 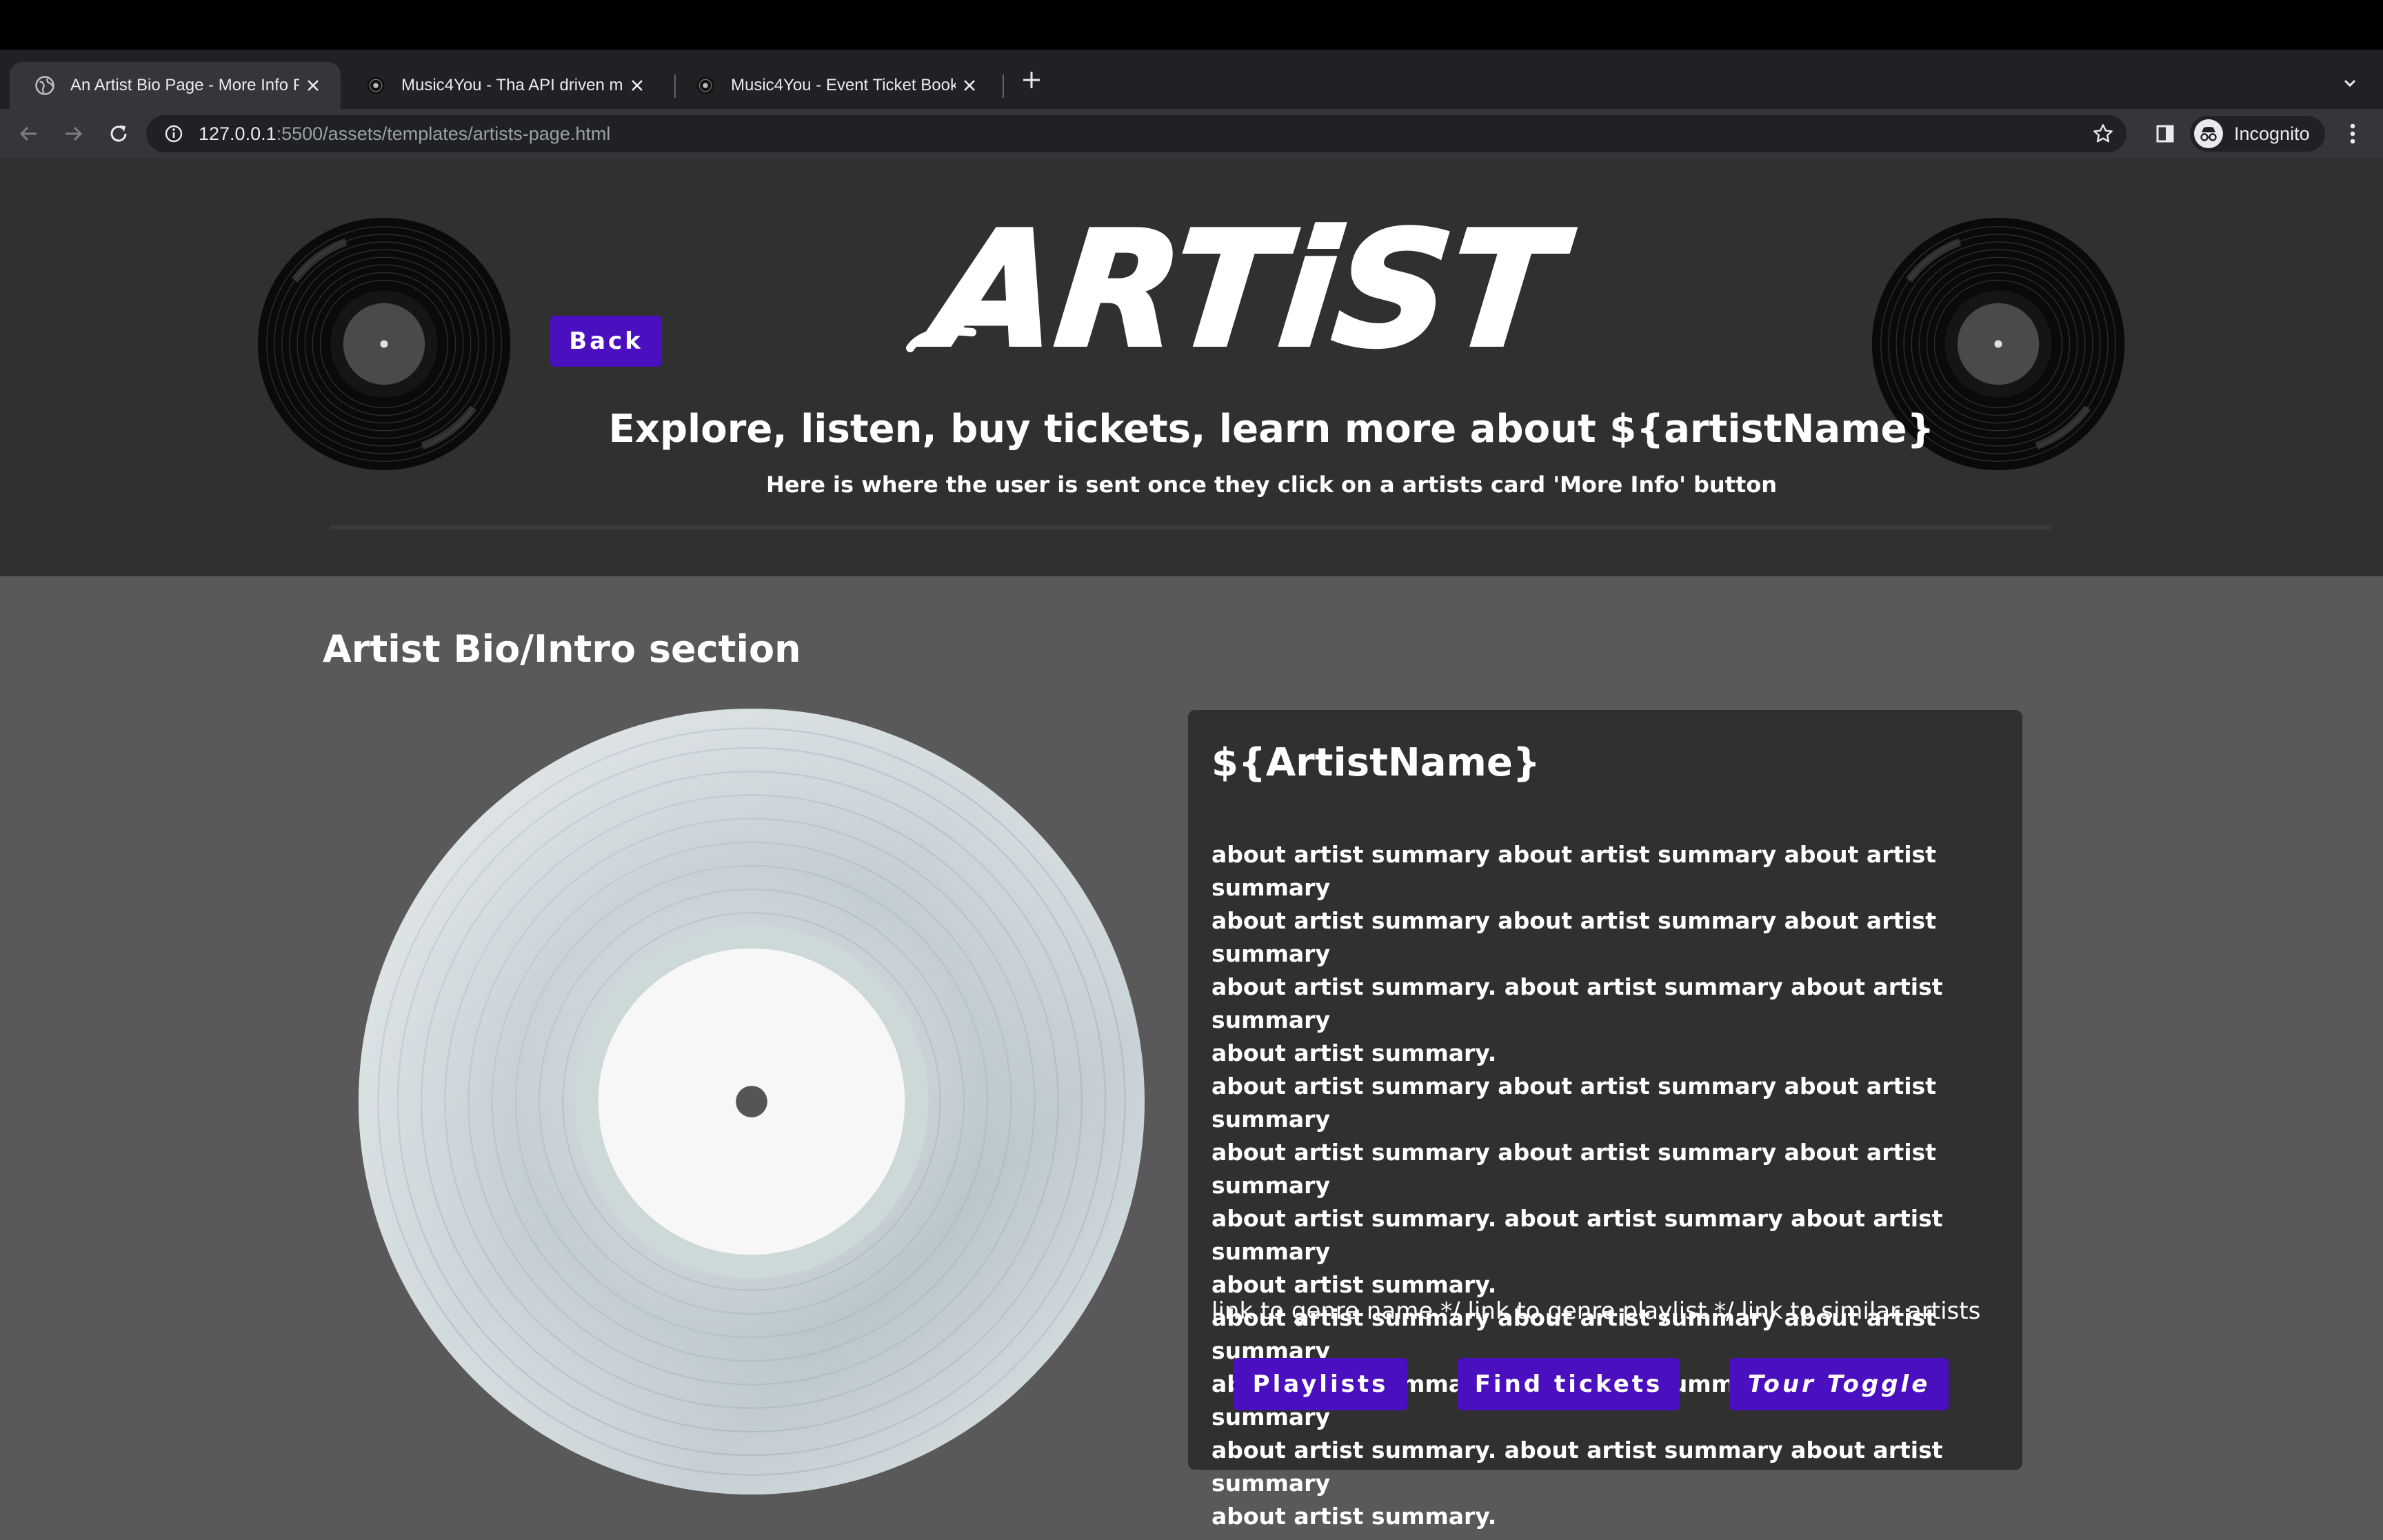 I want to click on artist-name: ${ArtistName}, so click(x=1375, y=762).